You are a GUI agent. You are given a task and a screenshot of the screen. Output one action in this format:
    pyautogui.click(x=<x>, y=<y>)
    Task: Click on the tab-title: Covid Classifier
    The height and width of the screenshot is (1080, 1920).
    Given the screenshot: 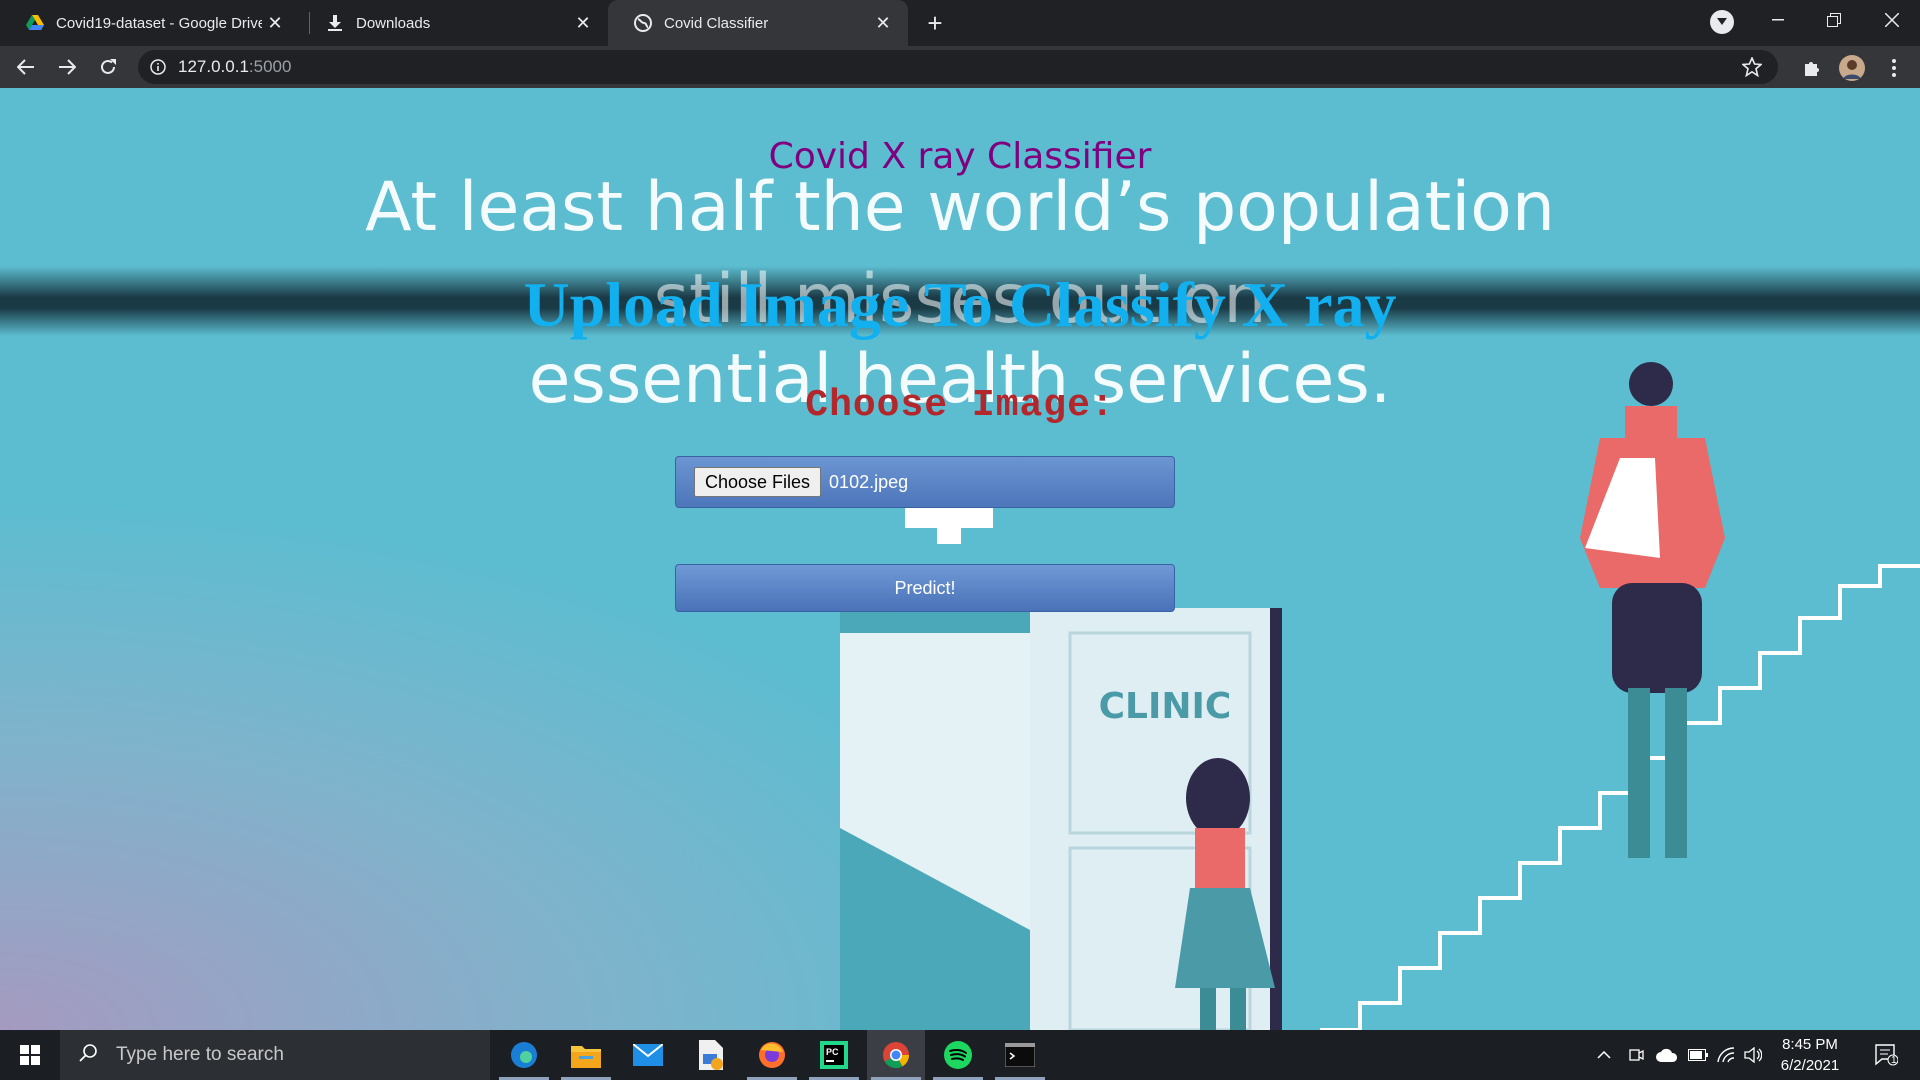 What is the action you would take?
    pyautogui.click(x=716, y=23)
    